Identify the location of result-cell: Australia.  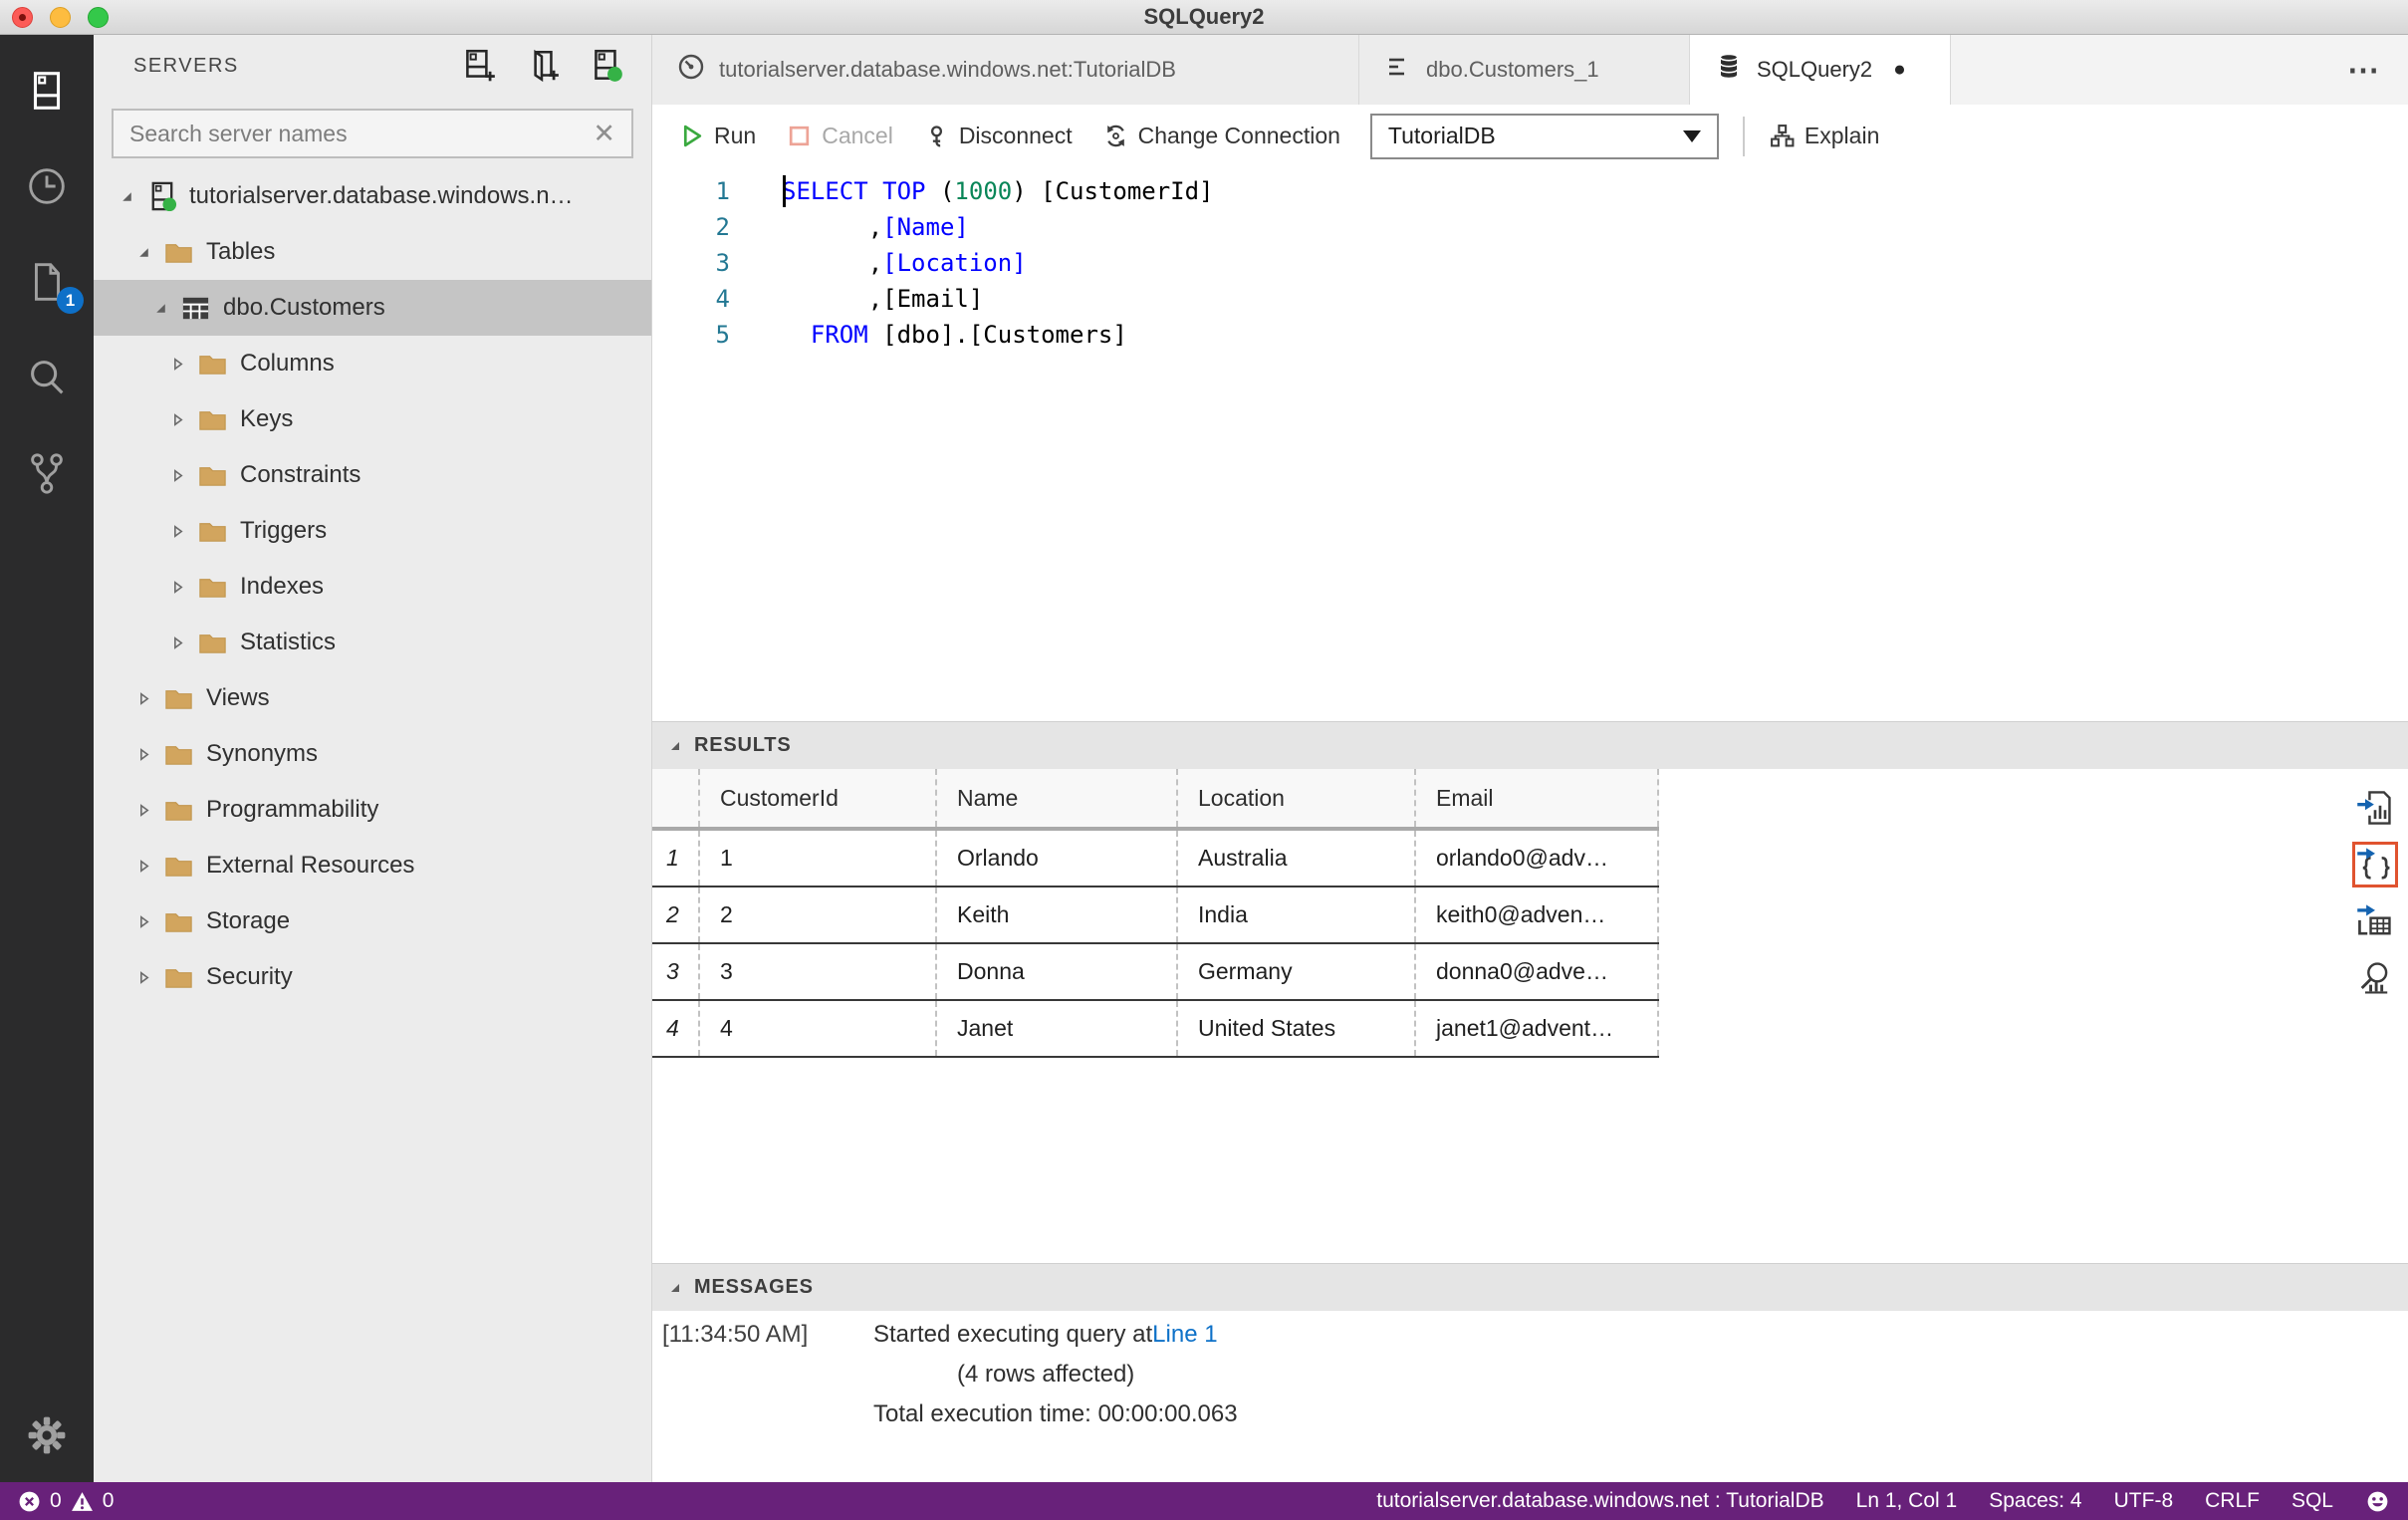
(1297, 859).